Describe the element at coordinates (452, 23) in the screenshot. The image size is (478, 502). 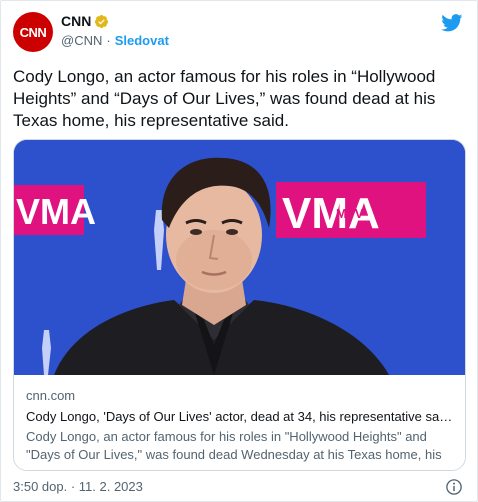
I see `twitter-bird-icon` at that location.